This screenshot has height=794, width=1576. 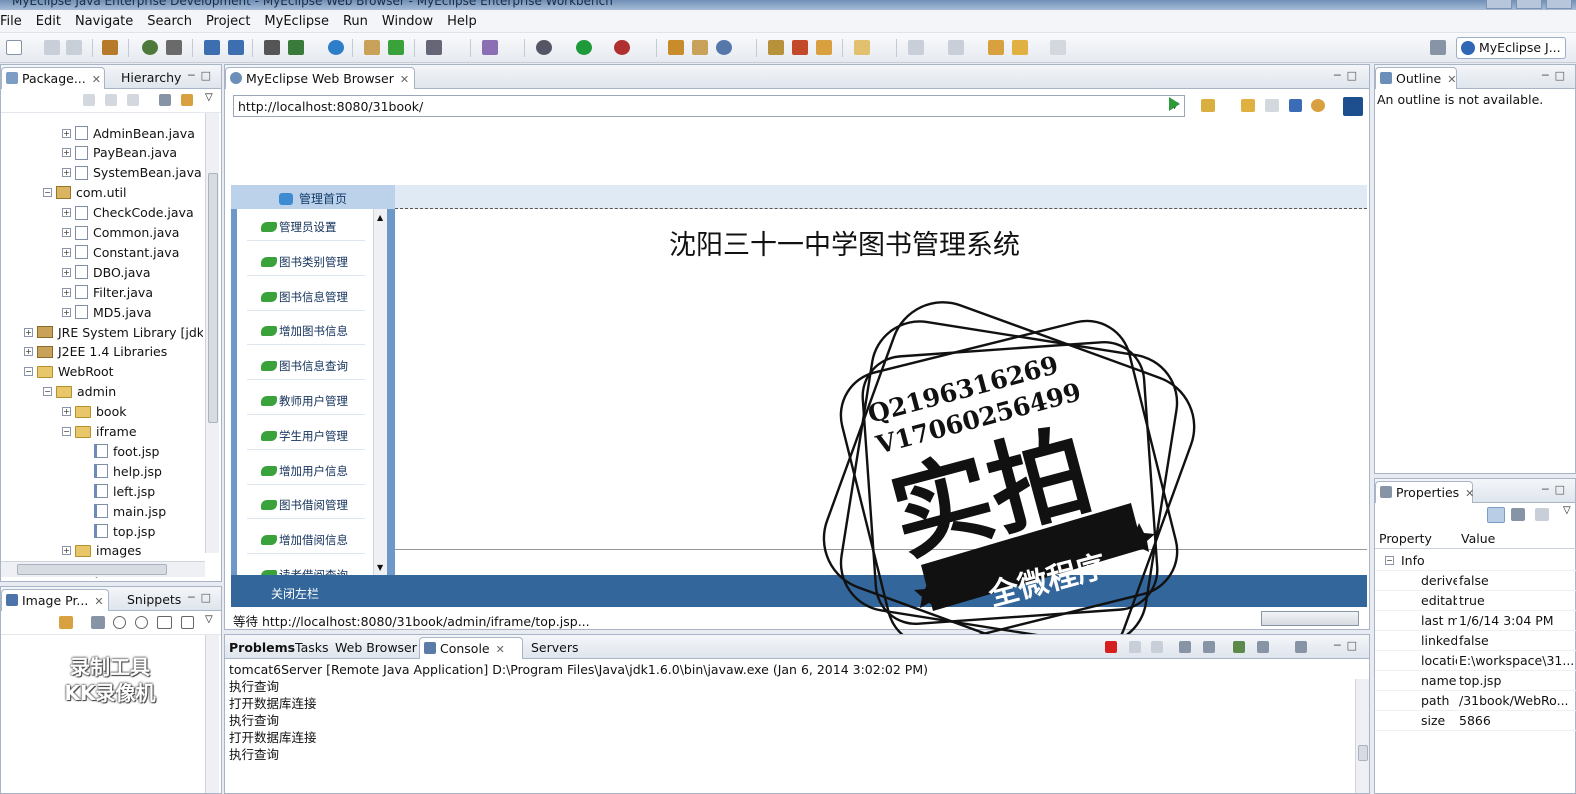 What do you see at coordinates (89, 100) in the screenshot?
I see `back-arrow-icon` at bounding box center [89, 100].